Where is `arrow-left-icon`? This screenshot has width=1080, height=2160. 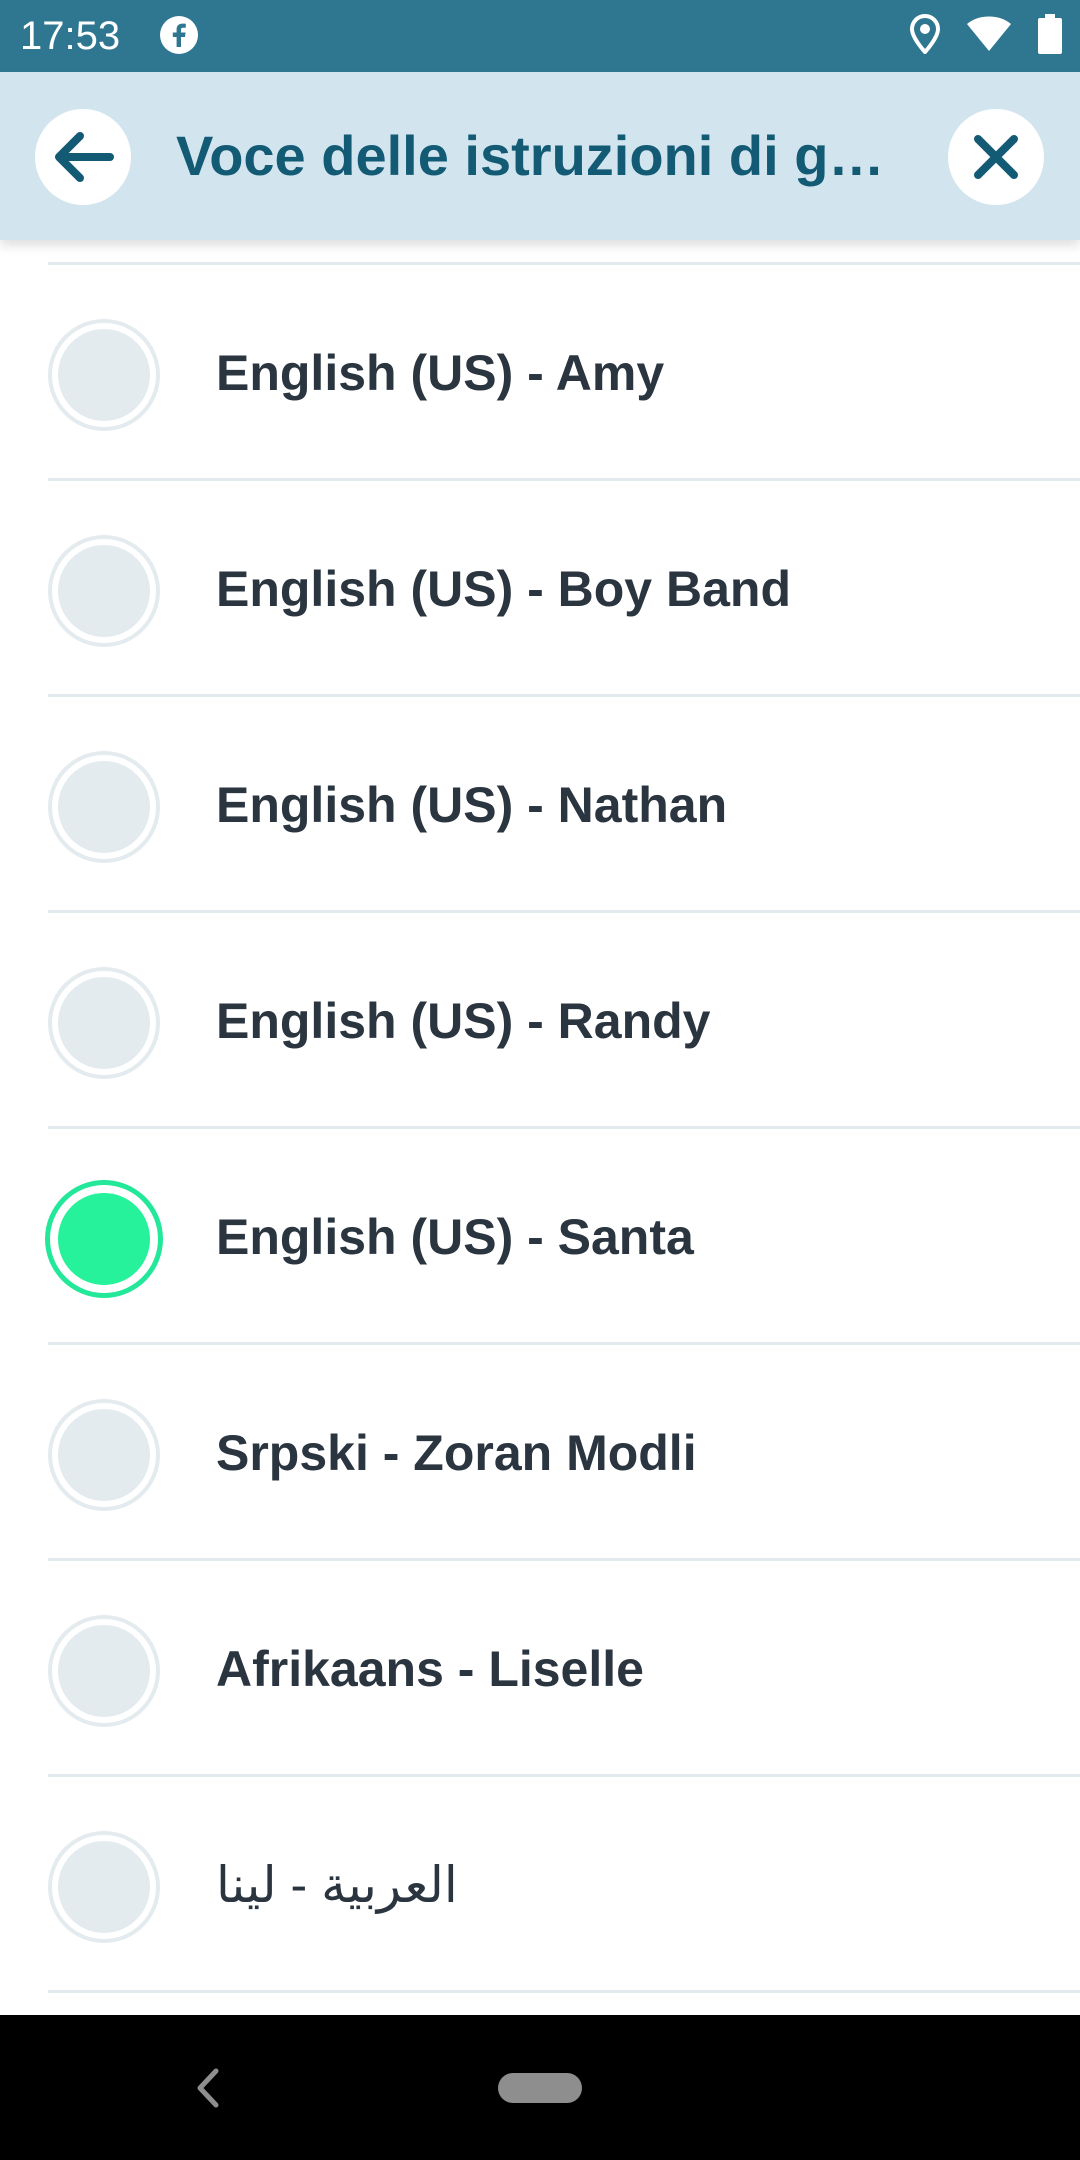
arrow-left-icon is located at coordinates (84, 157).